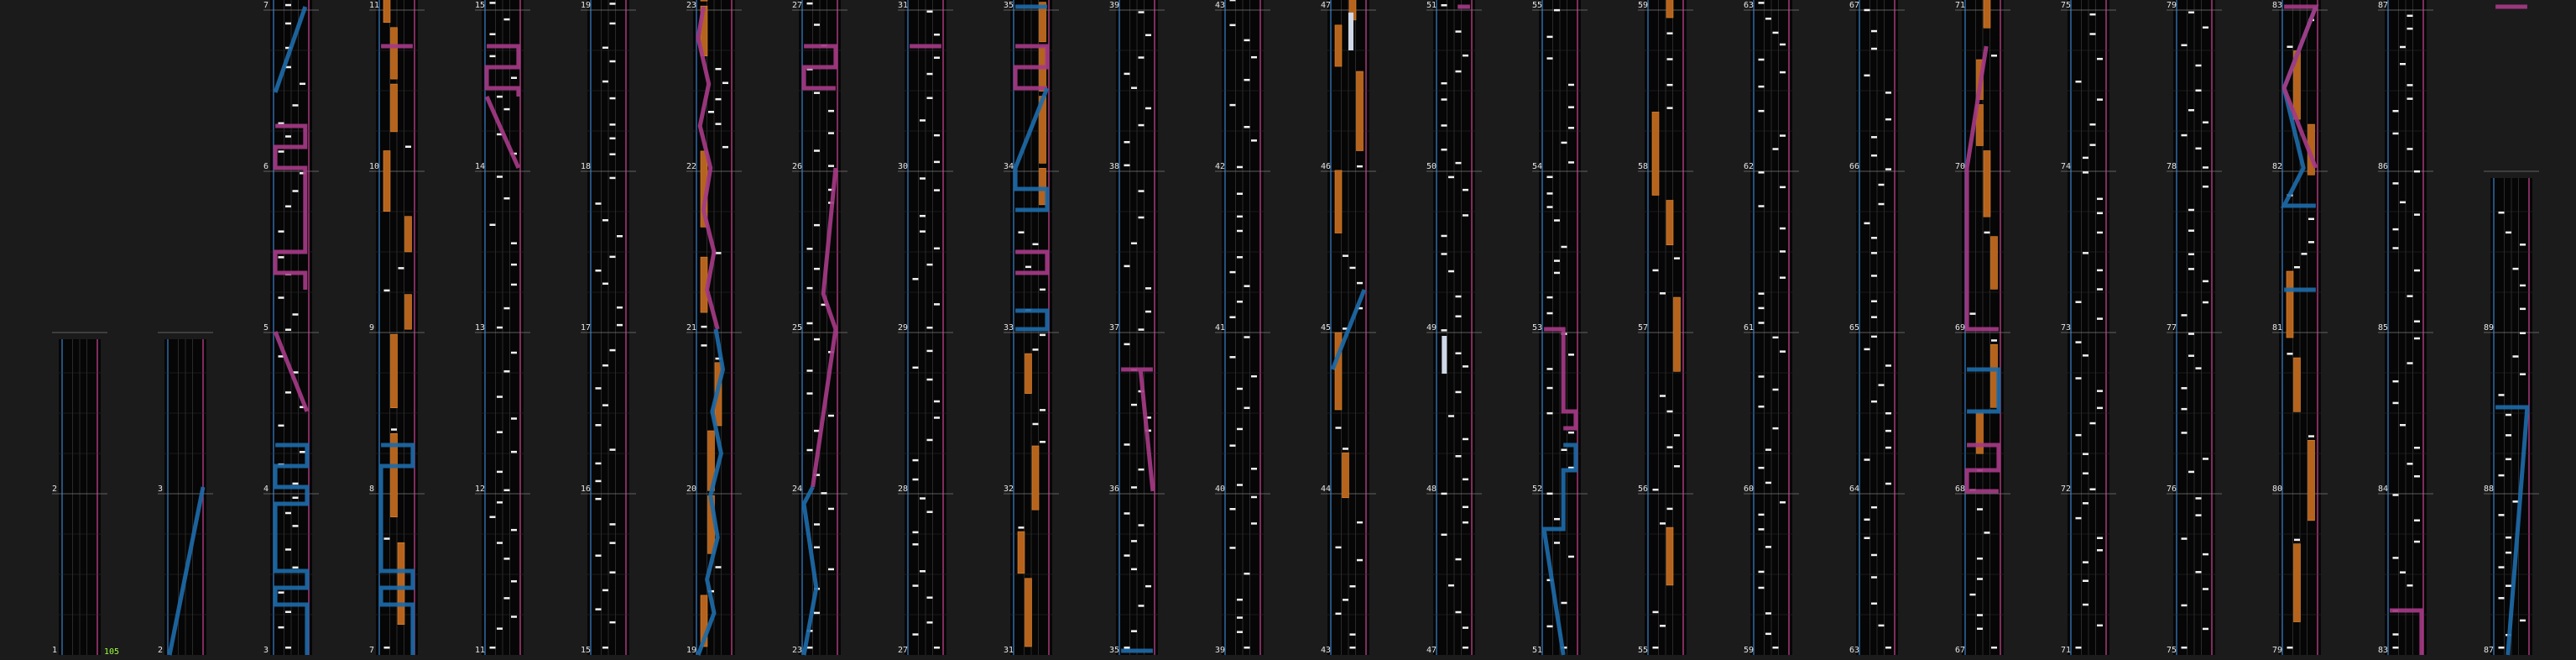 This screenshot has width=2576, height=660. Describe the element at coordinates (1749, 650) in the screenshot. I see `measure-number: 59` at that location.